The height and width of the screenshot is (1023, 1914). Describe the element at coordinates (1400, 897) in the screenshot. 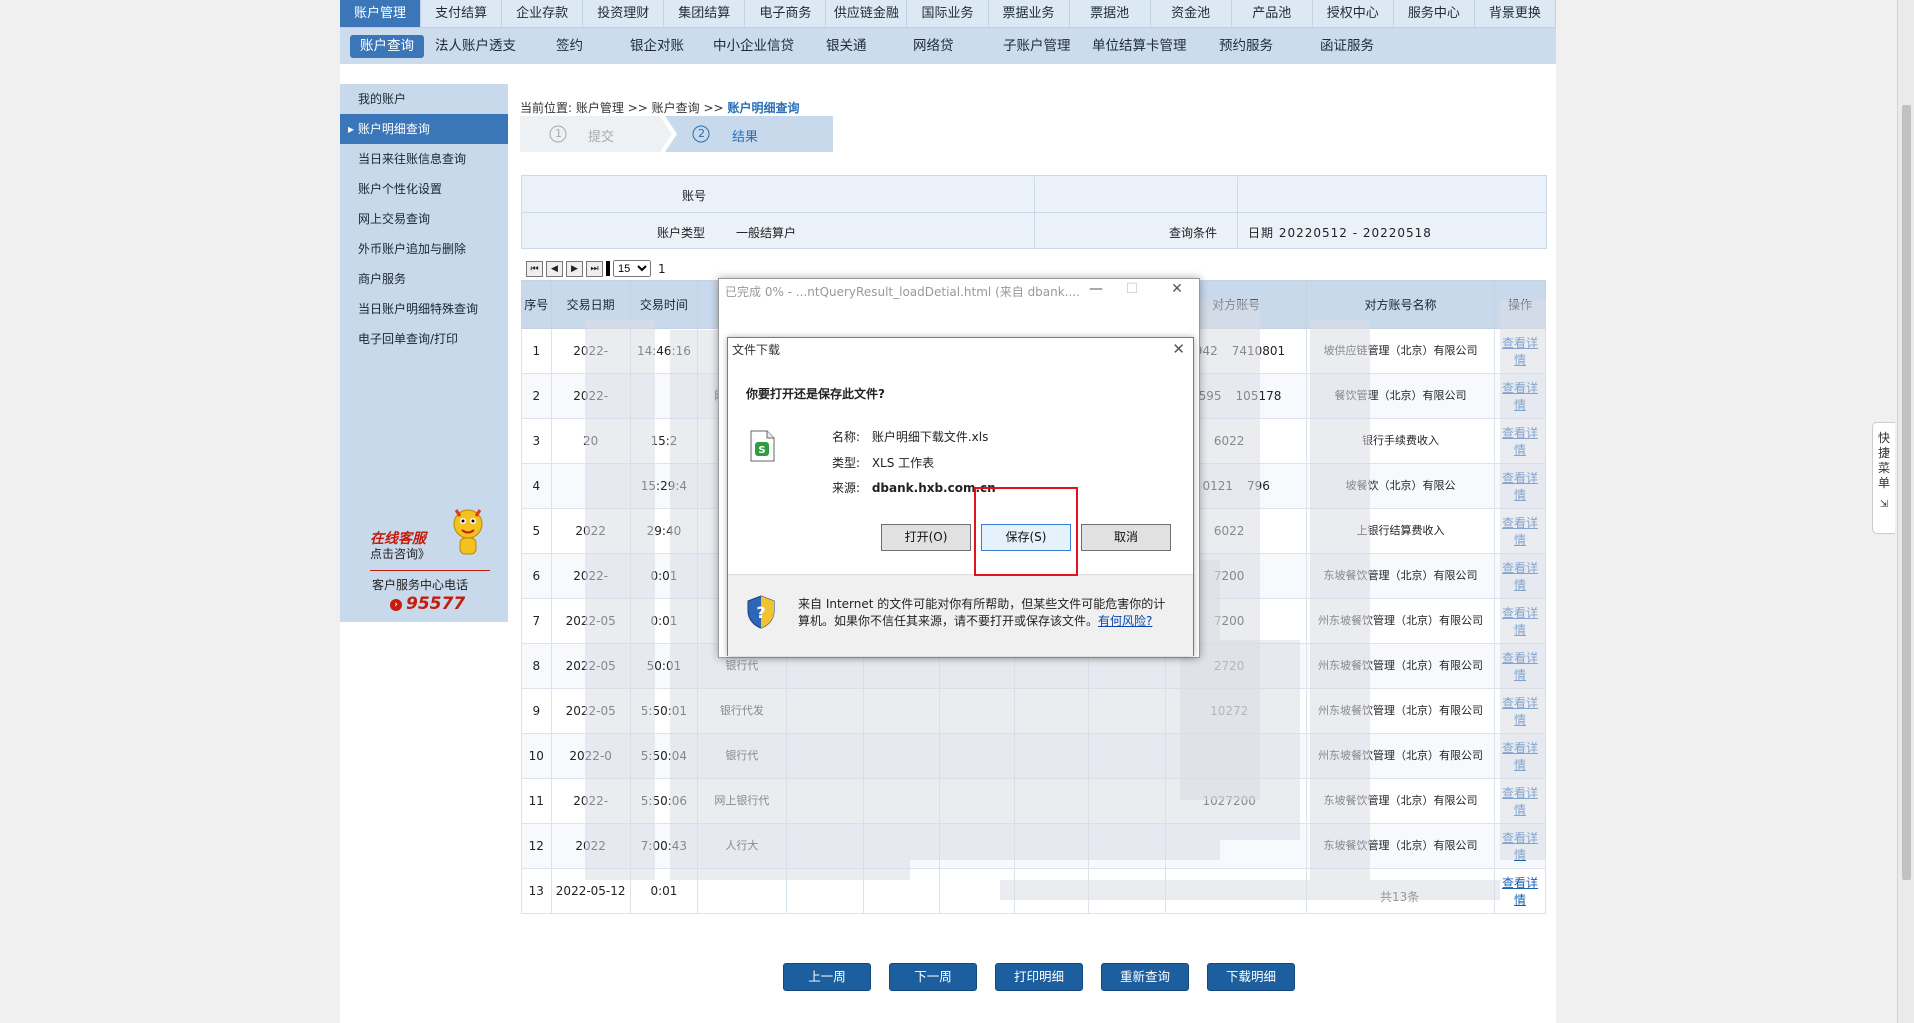

I see `table-summary: 共13条` at that location.